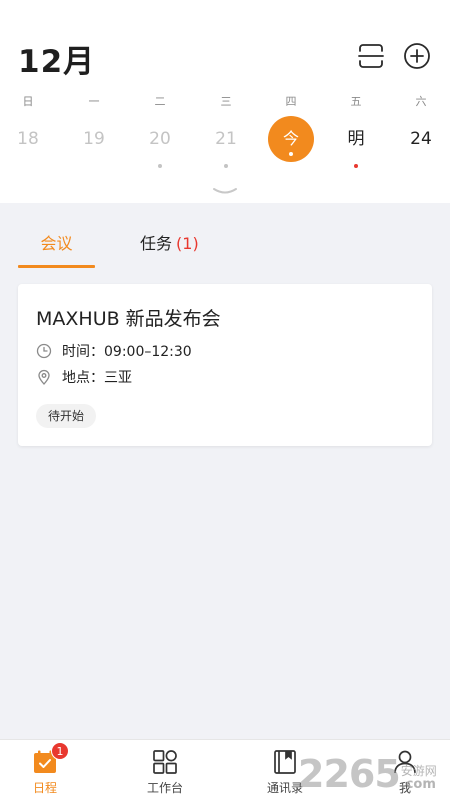  I want to click on nav-me: 我, so click(405, 770).